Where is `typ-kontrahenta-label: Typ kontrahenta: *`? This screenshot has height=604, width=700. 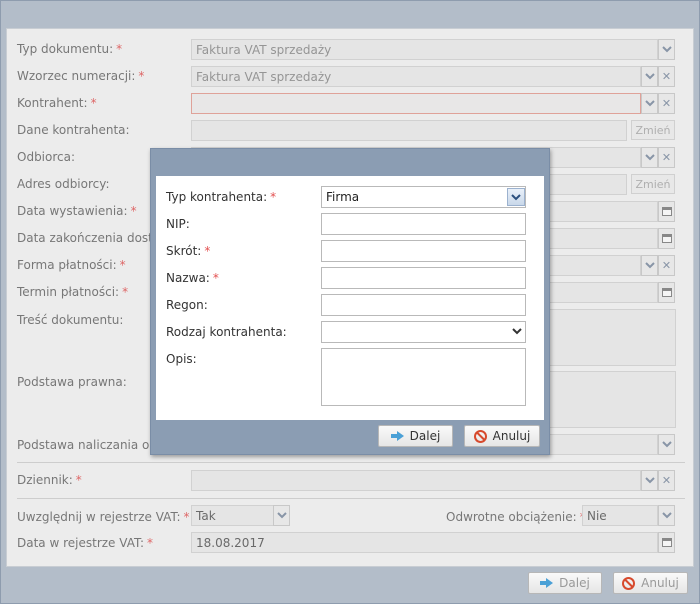
typ-kontrahenta-label: Typ kontrahenta: * is located at coordinates (221, 197).